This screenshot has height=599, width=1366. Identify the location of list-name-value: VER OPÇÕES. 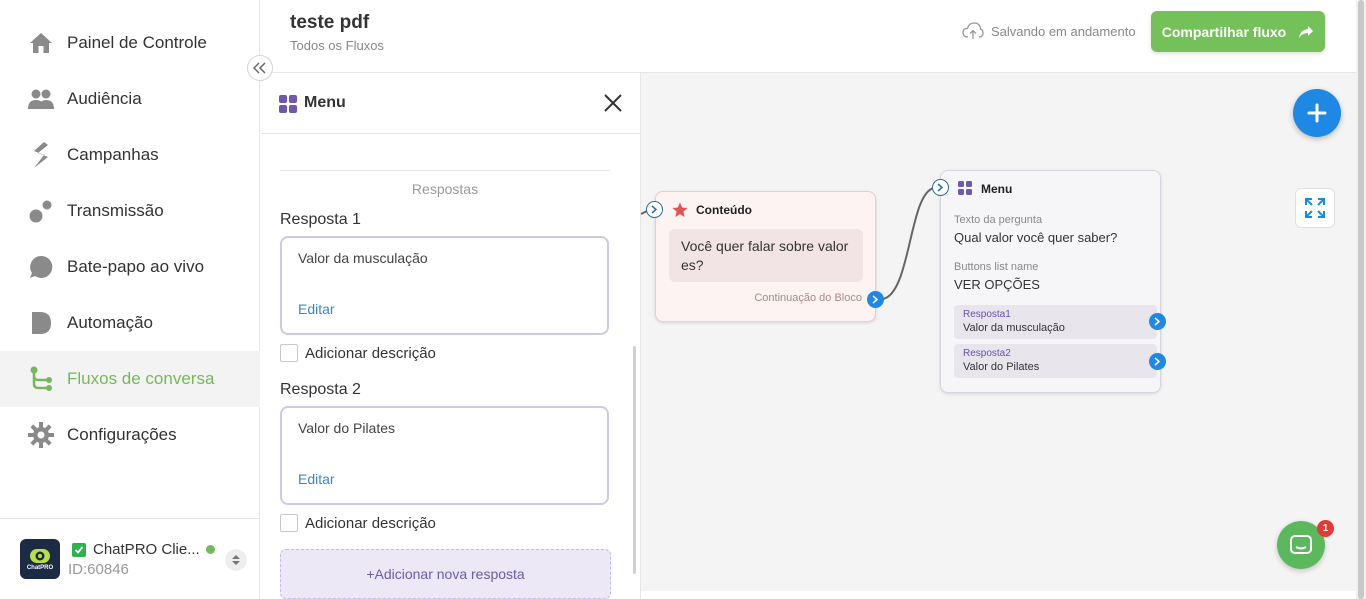
(997, 284).